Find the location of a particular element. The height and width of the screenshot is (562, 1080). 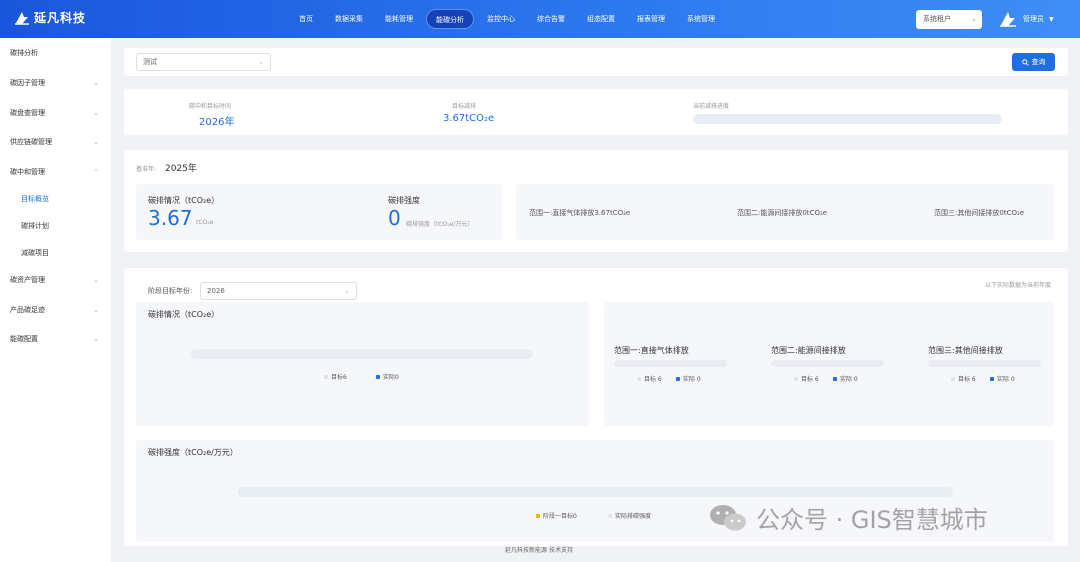

scope2-target-legend: 目标 6 is located at coordinates (806, 378).